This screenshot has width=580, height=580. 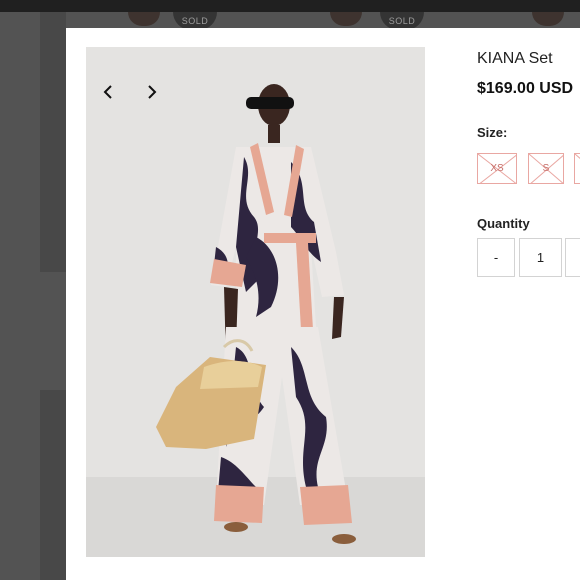 What do you see at coordinates (496, 257) in the screenshot?
I see `quantity-decrement-button: -` at bounding box center [496, 257].